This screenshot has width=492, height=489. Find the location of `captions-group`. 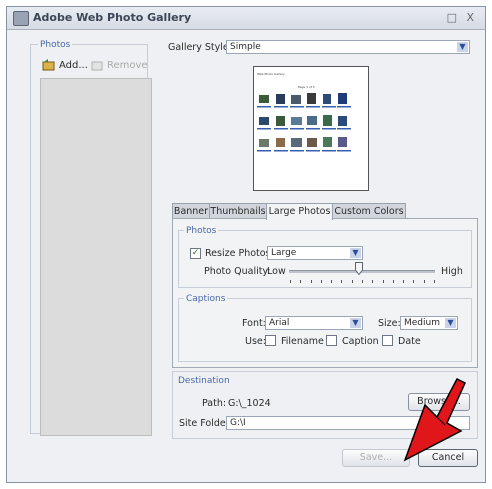

captions-group is located at coordinates (325, 330).